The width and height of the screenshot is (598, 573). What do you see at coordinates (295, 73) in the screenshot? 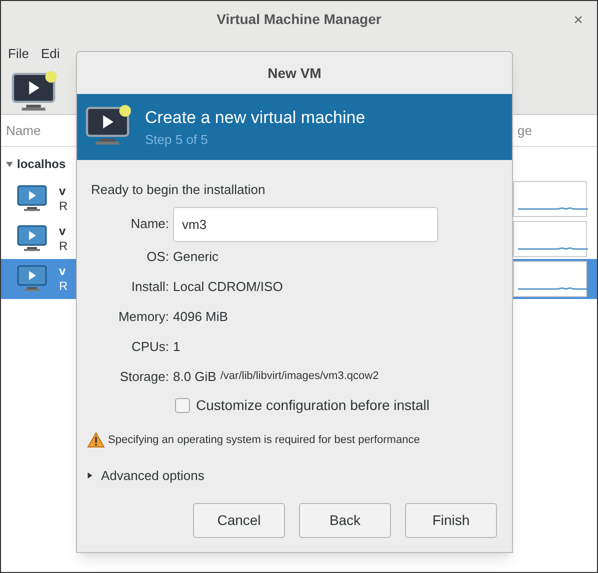
I see `dialog-title: New VM` at bounding box center [295, 73].